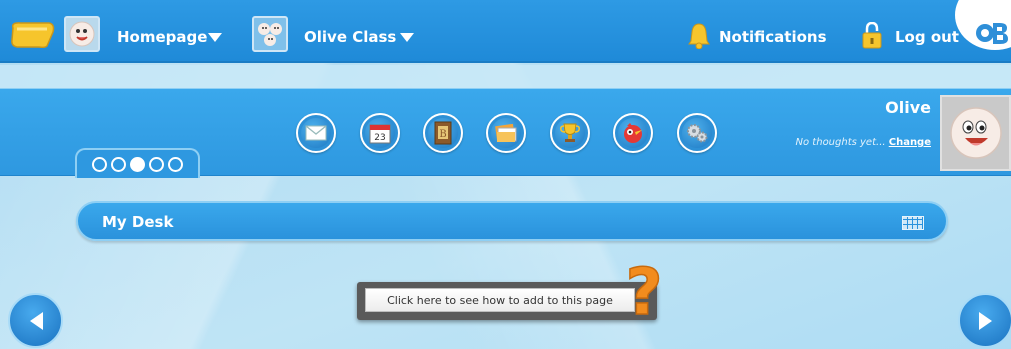  What do you see at coordinates (991, 33) in the screenshot?
I see `brand-logo-icon` at bounding box center [991, 33].